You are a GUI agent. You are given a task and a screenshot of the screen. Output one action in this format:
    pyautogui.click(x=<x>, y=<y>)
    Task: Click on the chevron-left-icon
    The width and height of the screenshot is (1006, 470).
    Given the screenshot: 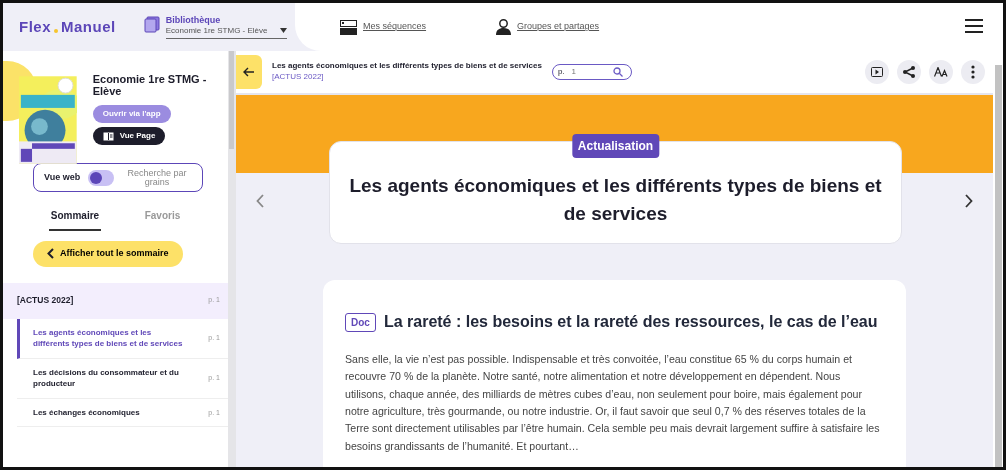 What is the action you would take?
    pyautogui.click(x=50, y=254)
    